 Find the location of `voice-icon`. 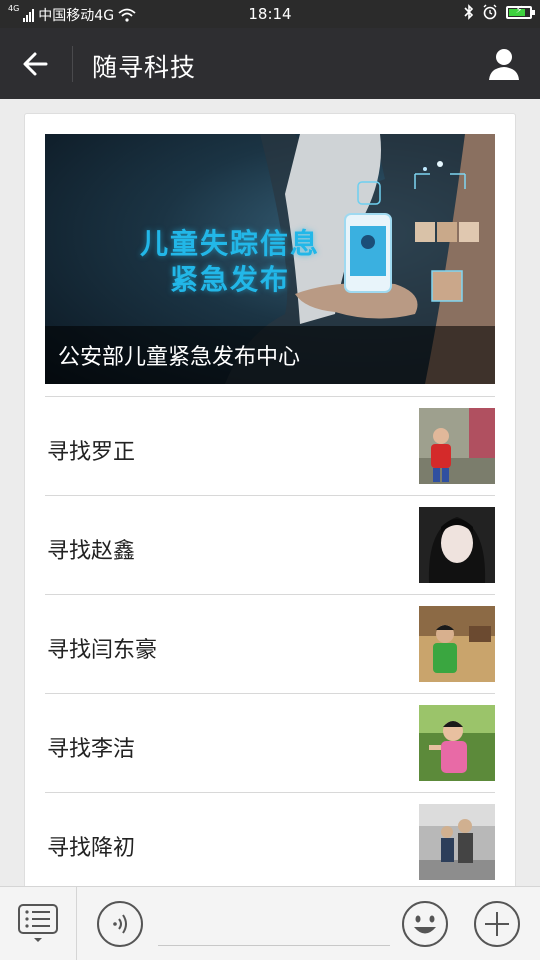

voice-icon is located at coordinates (120, 924).